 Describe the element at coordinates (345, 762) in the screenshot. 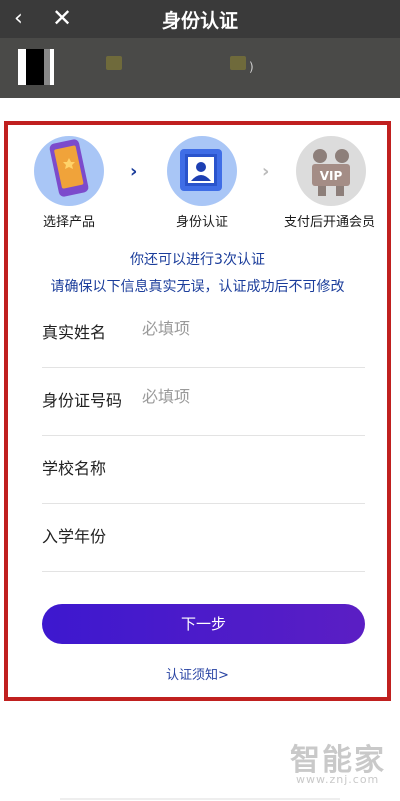

I see `watermark: 智能家 www.znj.com` at that location.